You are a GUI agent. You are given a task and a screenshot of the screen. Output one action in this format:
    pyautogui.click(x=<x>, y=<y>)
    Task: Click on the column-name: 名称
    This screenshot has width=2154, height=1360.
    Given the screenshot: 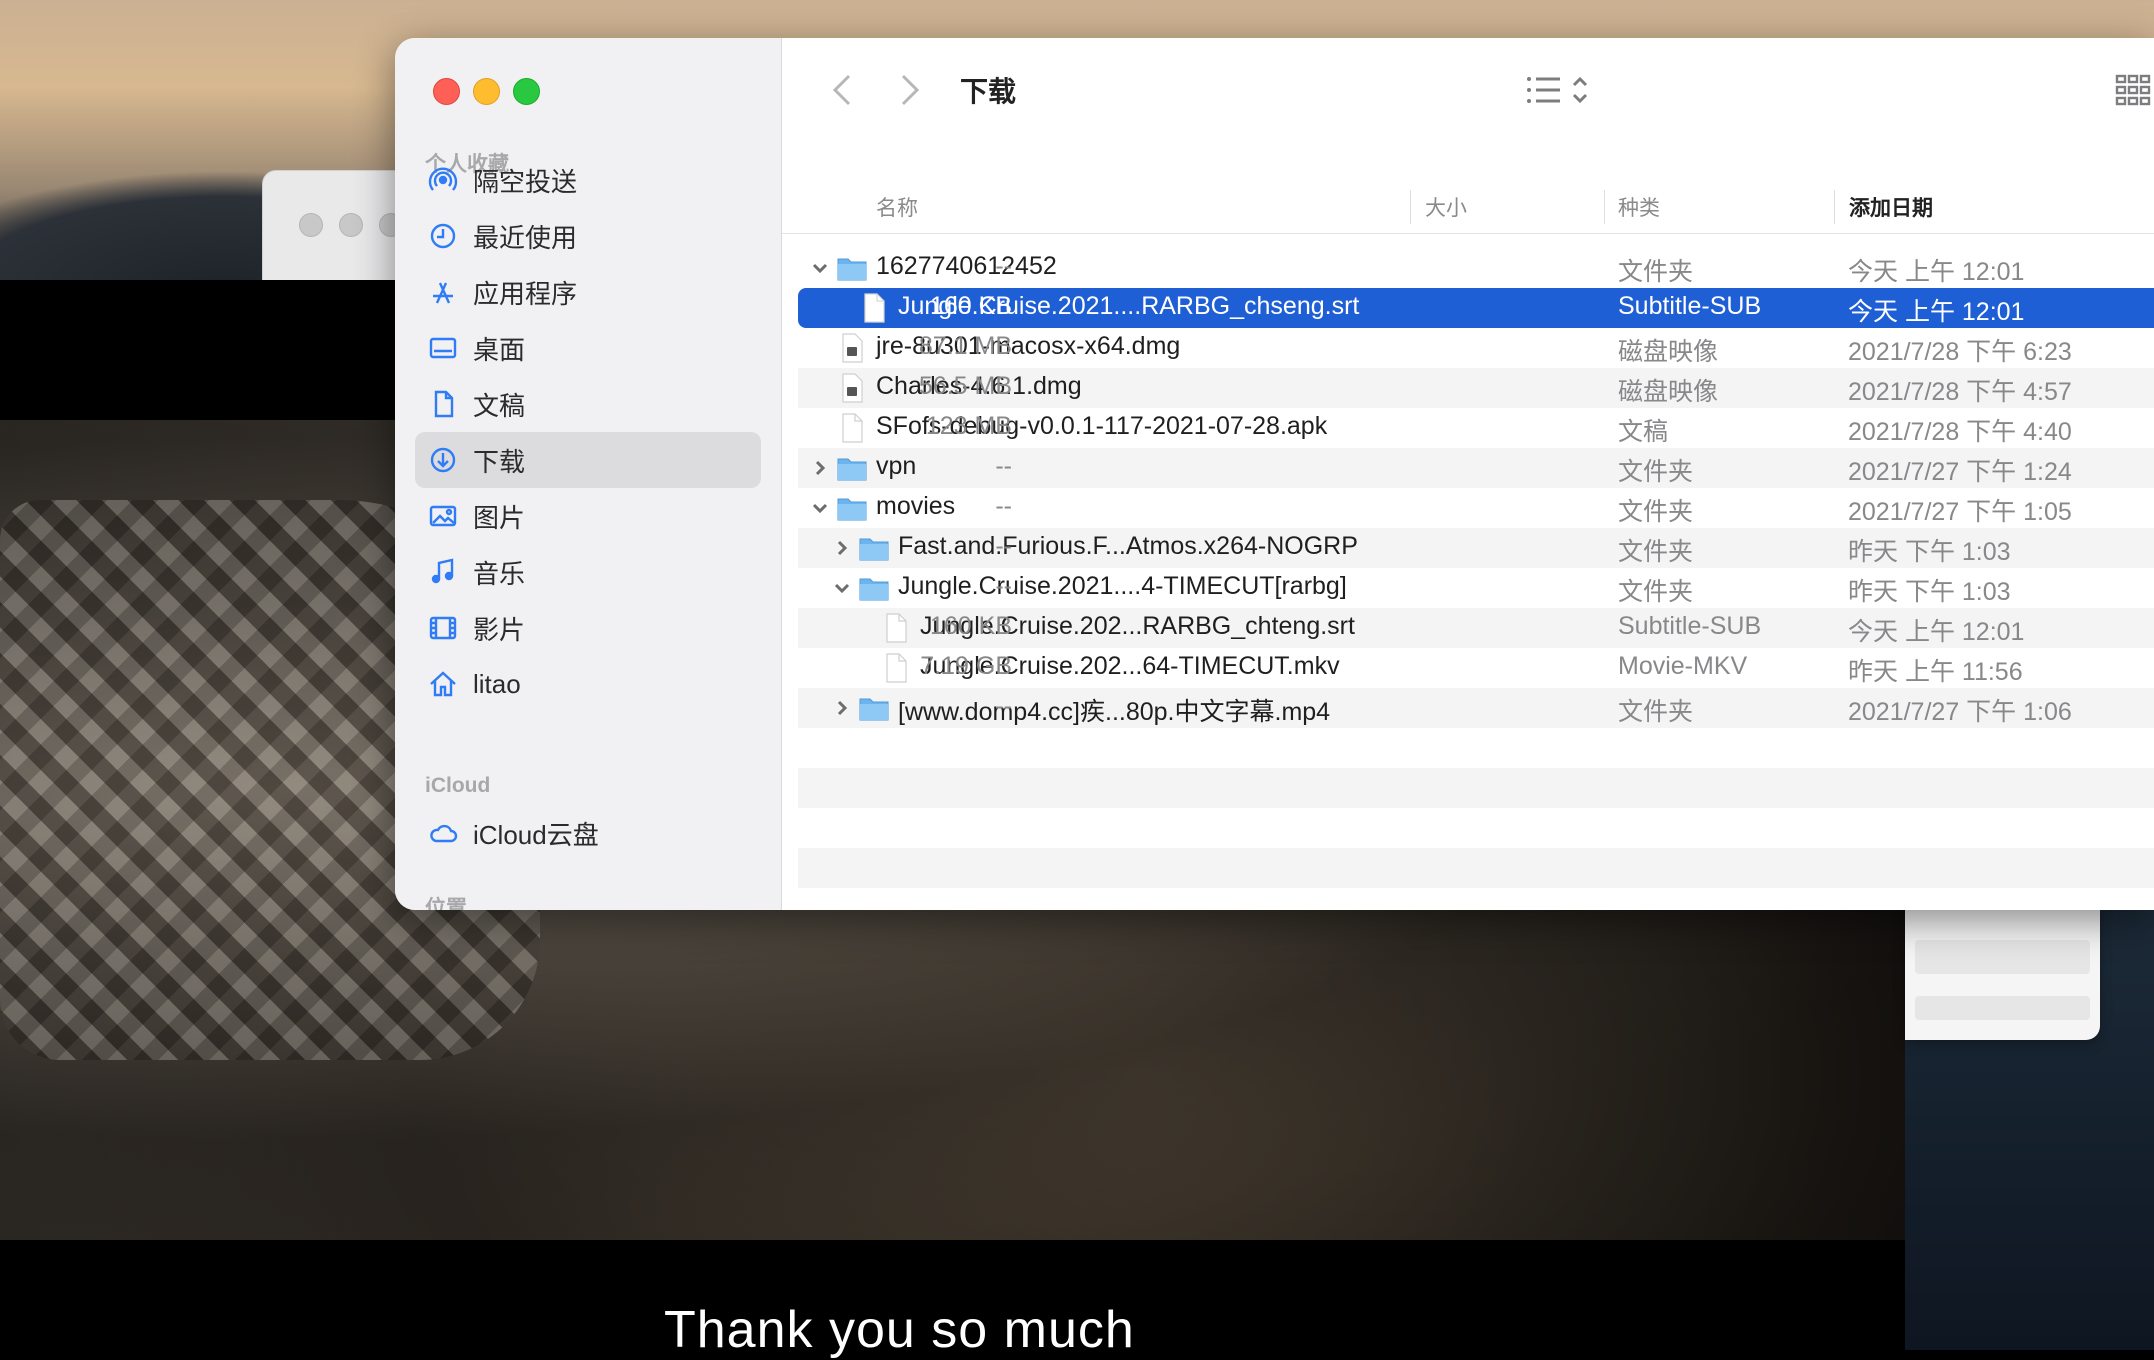 What is the action you would take?
    pyautogui.click(x=897, y=207)
    